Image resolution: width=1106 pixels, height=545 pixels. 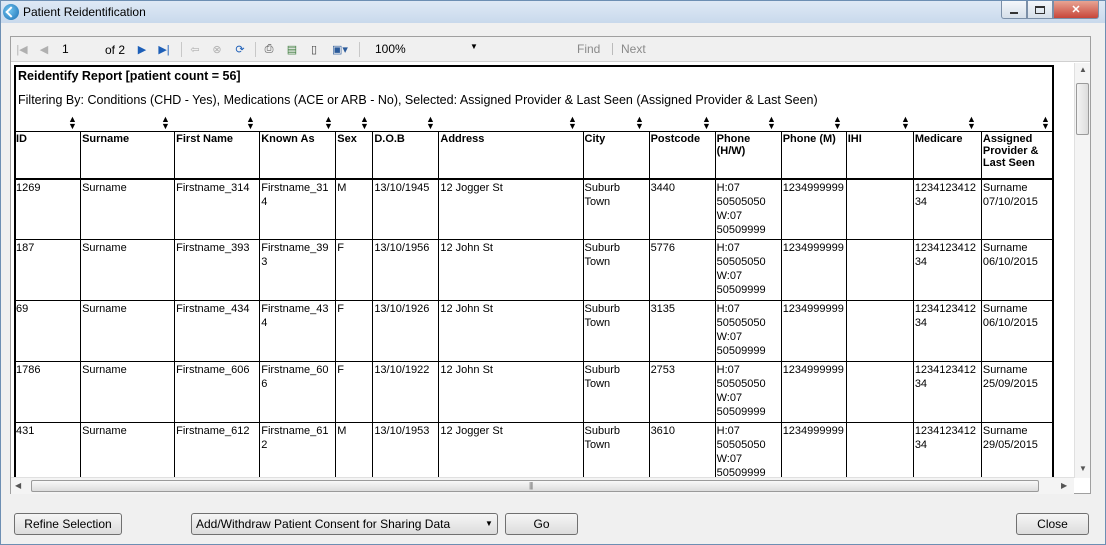 I want to click on column-header: Known As, so click(x=298, y=155).